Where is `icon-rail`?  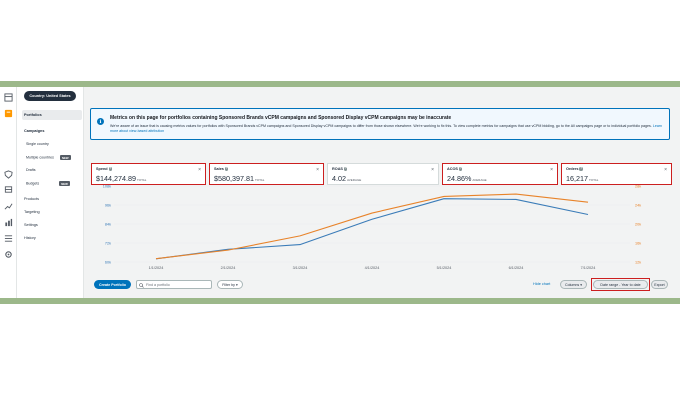
icon-rail is located at coordinates (8, 192).